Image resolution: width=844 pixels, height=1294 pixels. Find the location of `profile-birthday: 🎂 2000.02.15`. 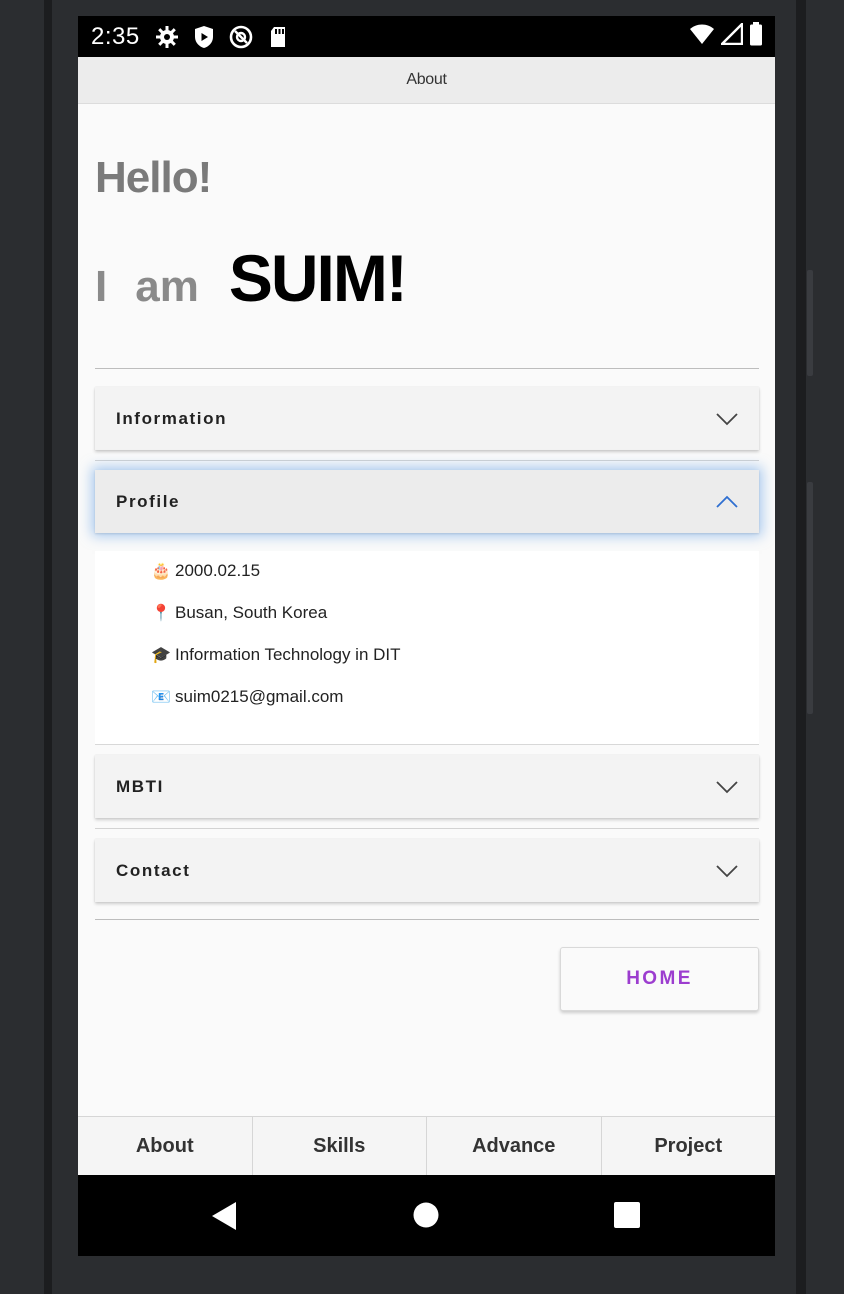

profile-birthday: 🎂 2000.02.15 is located at coordinates (205, 571).